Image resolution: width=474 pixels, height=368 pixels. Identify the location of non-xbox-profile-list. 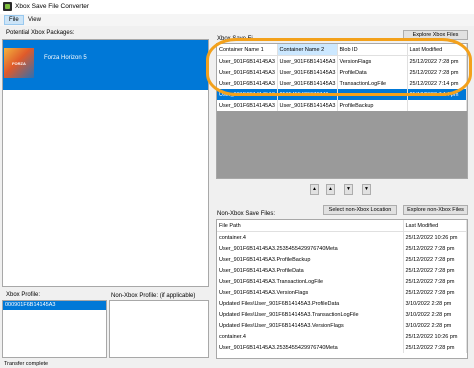
(159, 329).